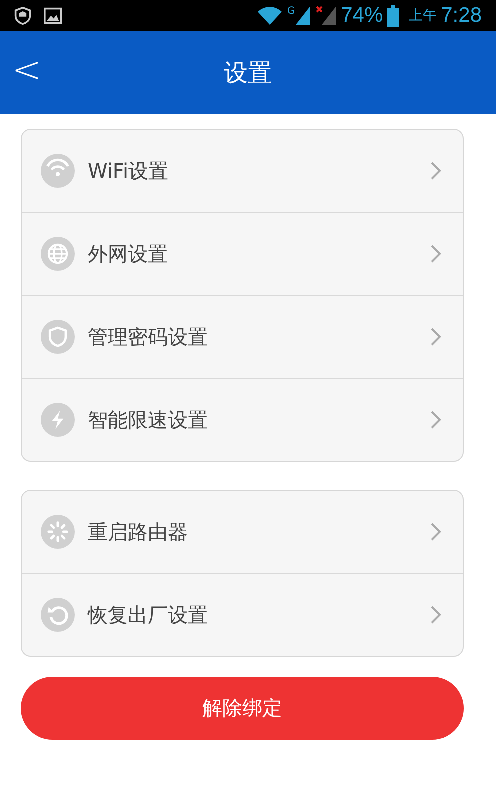 The height and width of the screenshot is (792, 496). What do you see at coordinates (393, 15) in the screenshot?
I see `battery-icon` at bounding box center [393, 15].